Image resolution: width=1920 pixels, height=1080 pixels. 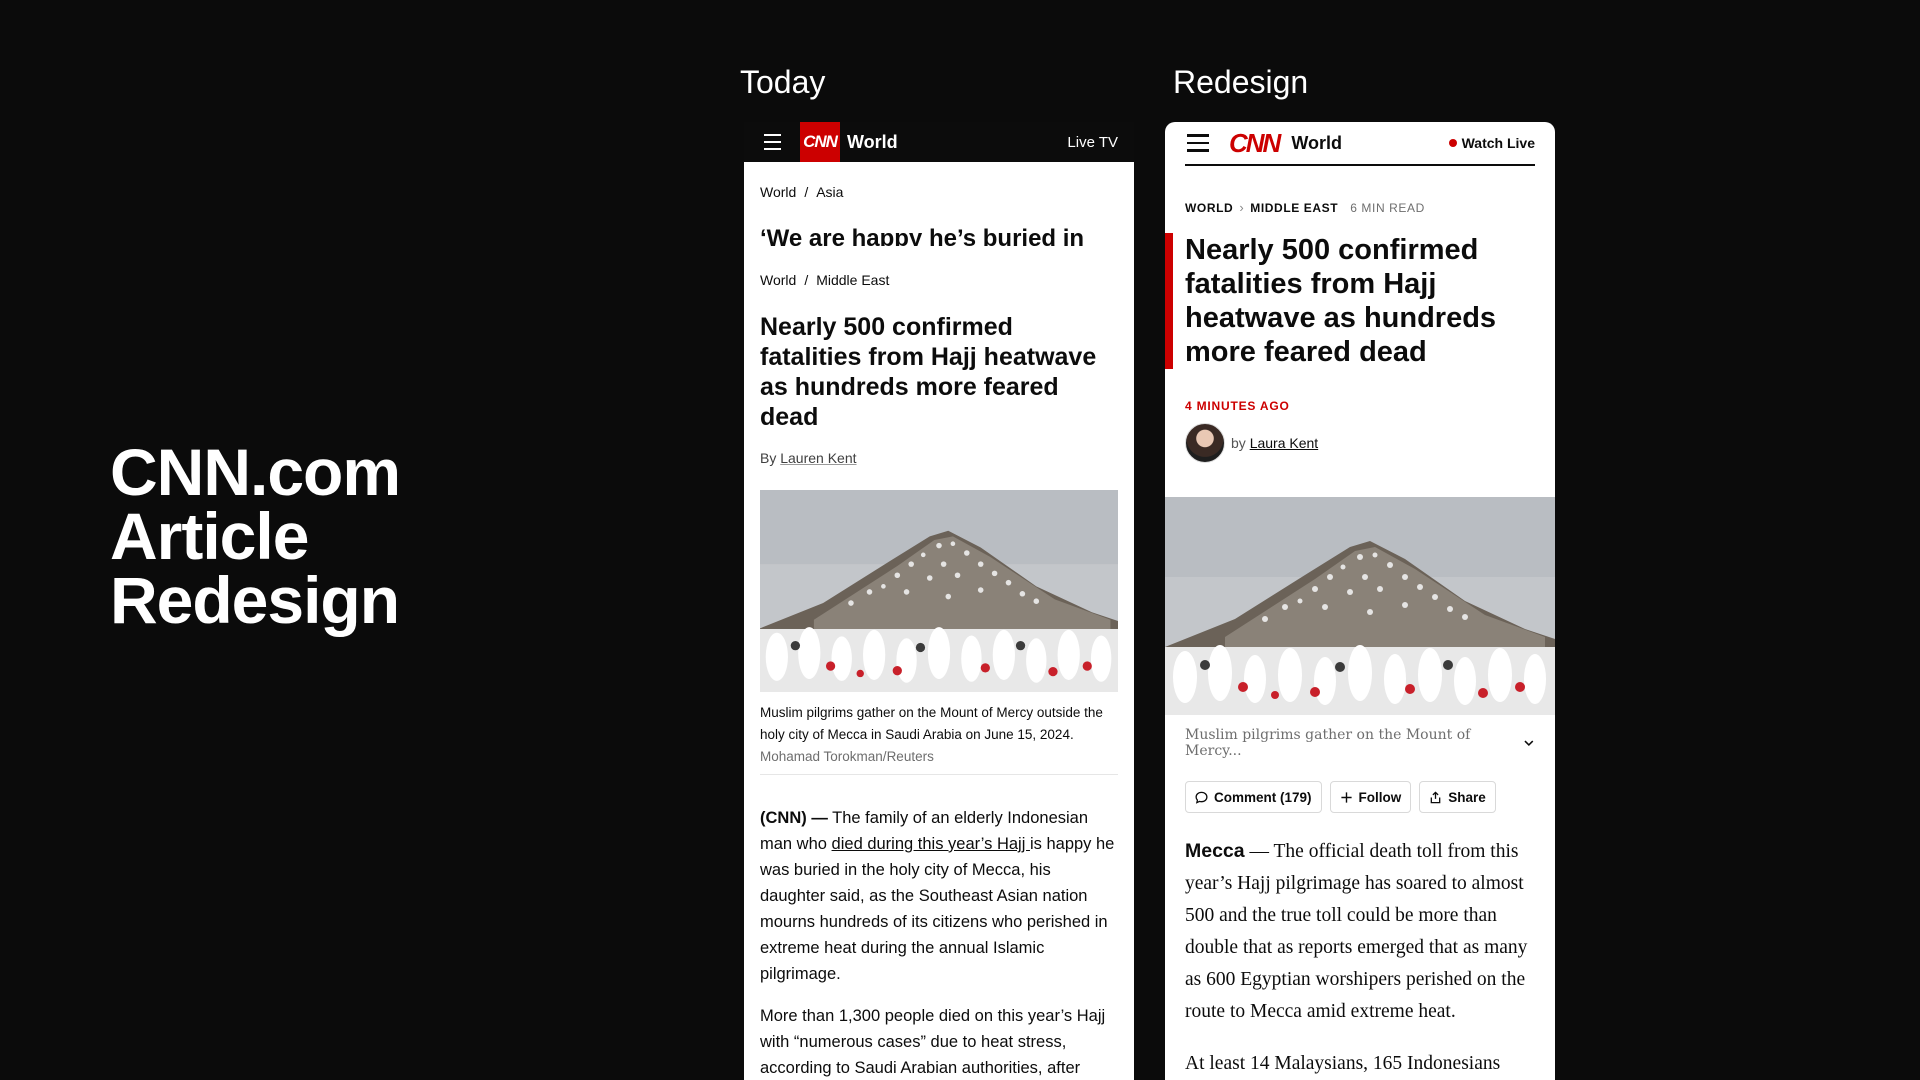 What do you see at coordinates (847, 756) in the screenshot?
I see `photo-credit: Mohamad Torokman/Reuters` at bounding box center [847, 756].